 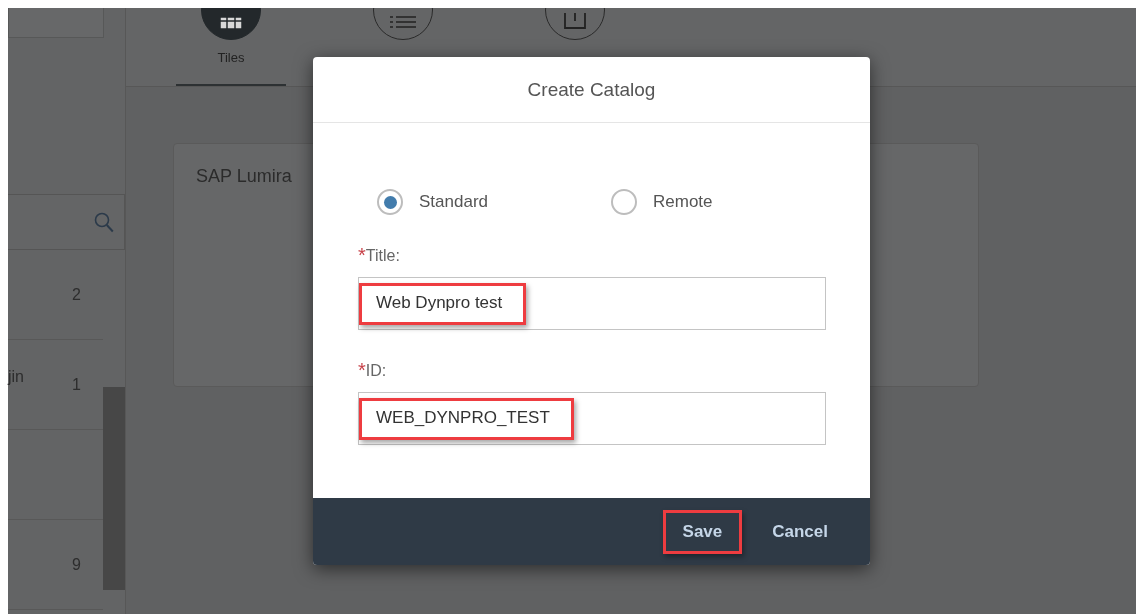 What do you see at coordinates (66, 222) in the screenshot?
I see `search-field` at bounding box center [66, 222].